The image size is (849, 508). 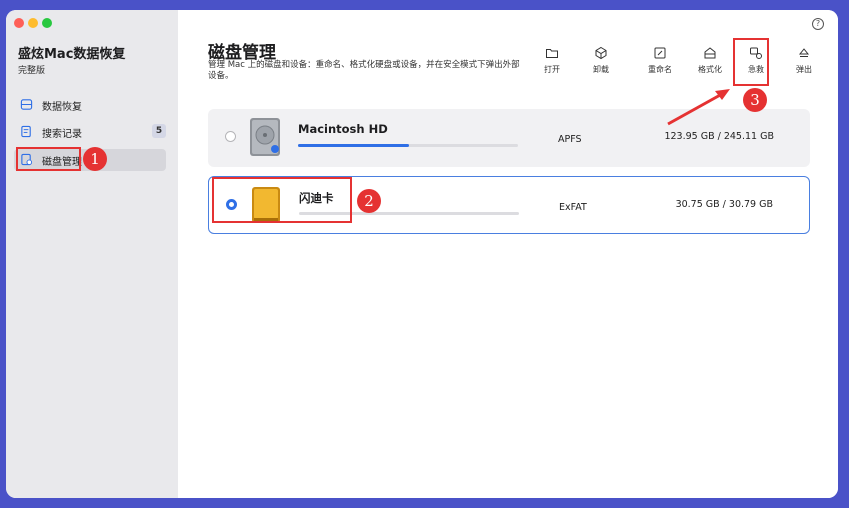 What do you see at coordinates (90, 132) in the screenshot?
I see `sidebar-item-search-history: 搜索记录 5` at bounding box center [90, 132].